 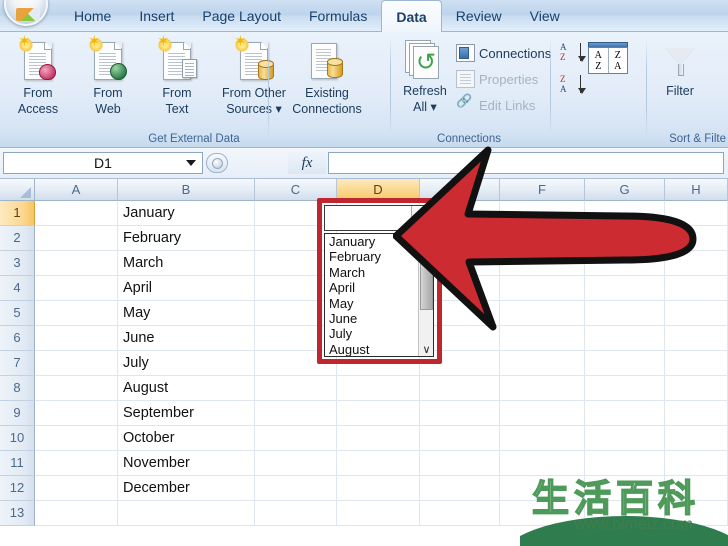 What do you see at coordinates (17, 438) in the screenshot?
I see `row-header-10: 10` at bounding box center [17, 438].